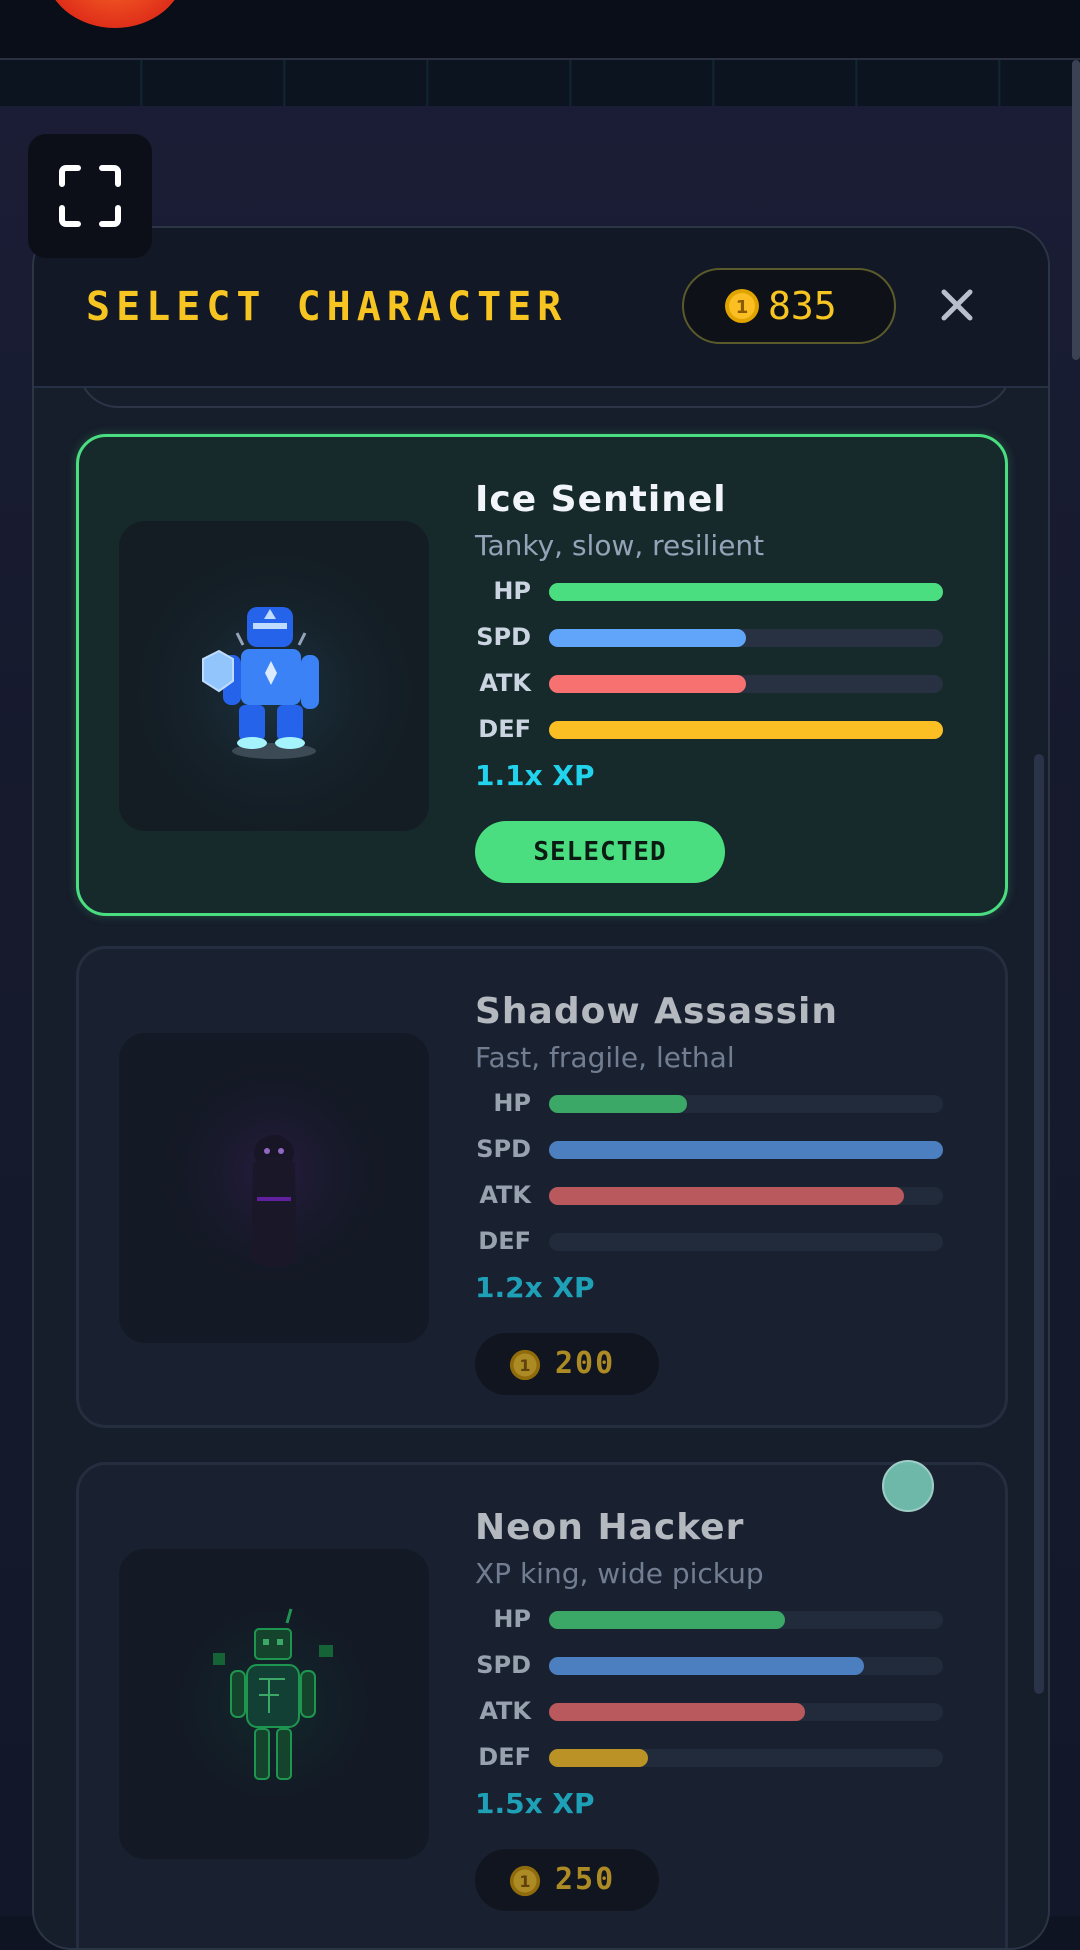 The image size is (1080, 1950). Describe the element at coordinates (540, 83) in the screenshot. I see `game-background-strip` at that location.